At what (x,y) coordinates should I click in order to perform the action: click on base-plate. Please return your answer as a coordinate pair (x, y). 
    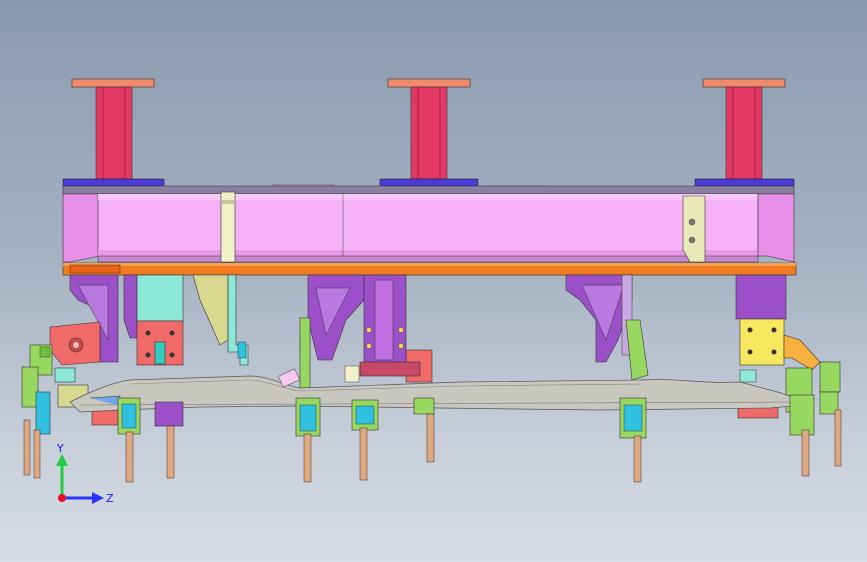
    Looking at the image, I should click on (429, 269).